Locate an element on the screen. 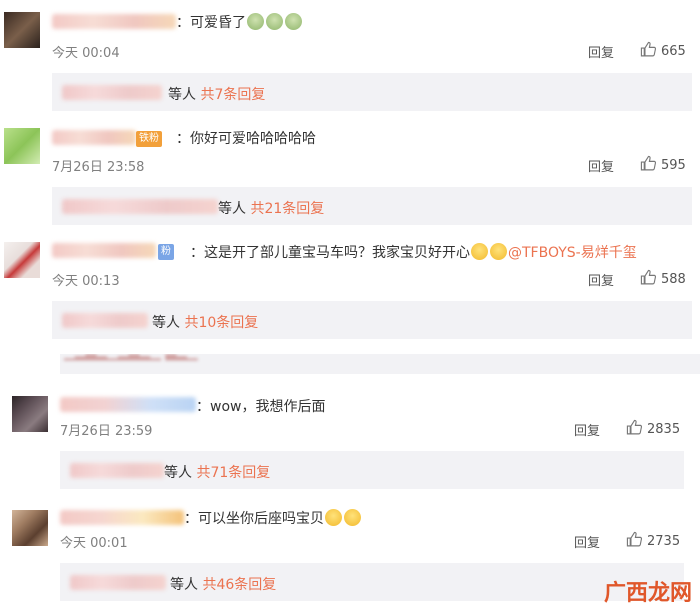 The width and height of the screenshot is (700, 613). reply-count-link: 共46条回复 is located at coordinates (239, 585).